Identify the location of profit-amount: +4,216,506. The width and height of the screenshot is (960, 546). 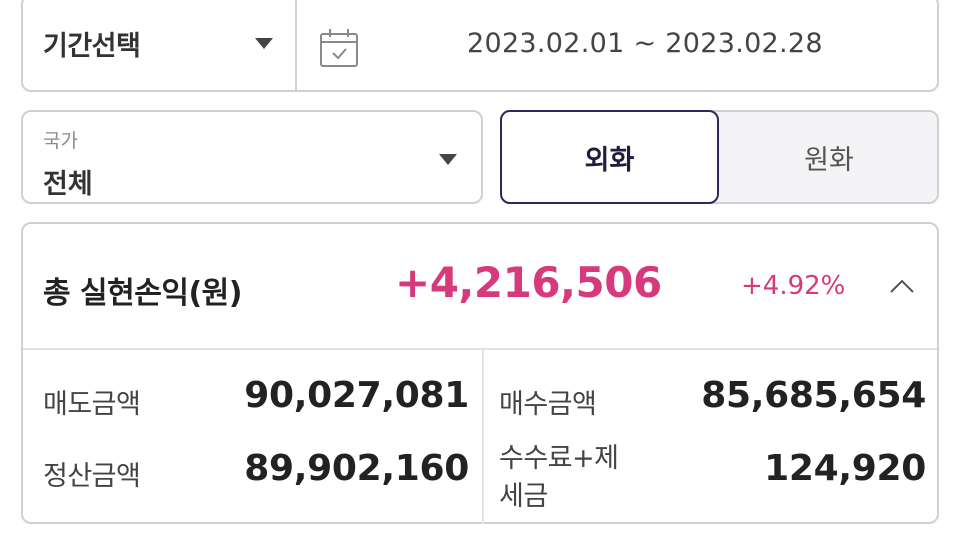
(528, 282).